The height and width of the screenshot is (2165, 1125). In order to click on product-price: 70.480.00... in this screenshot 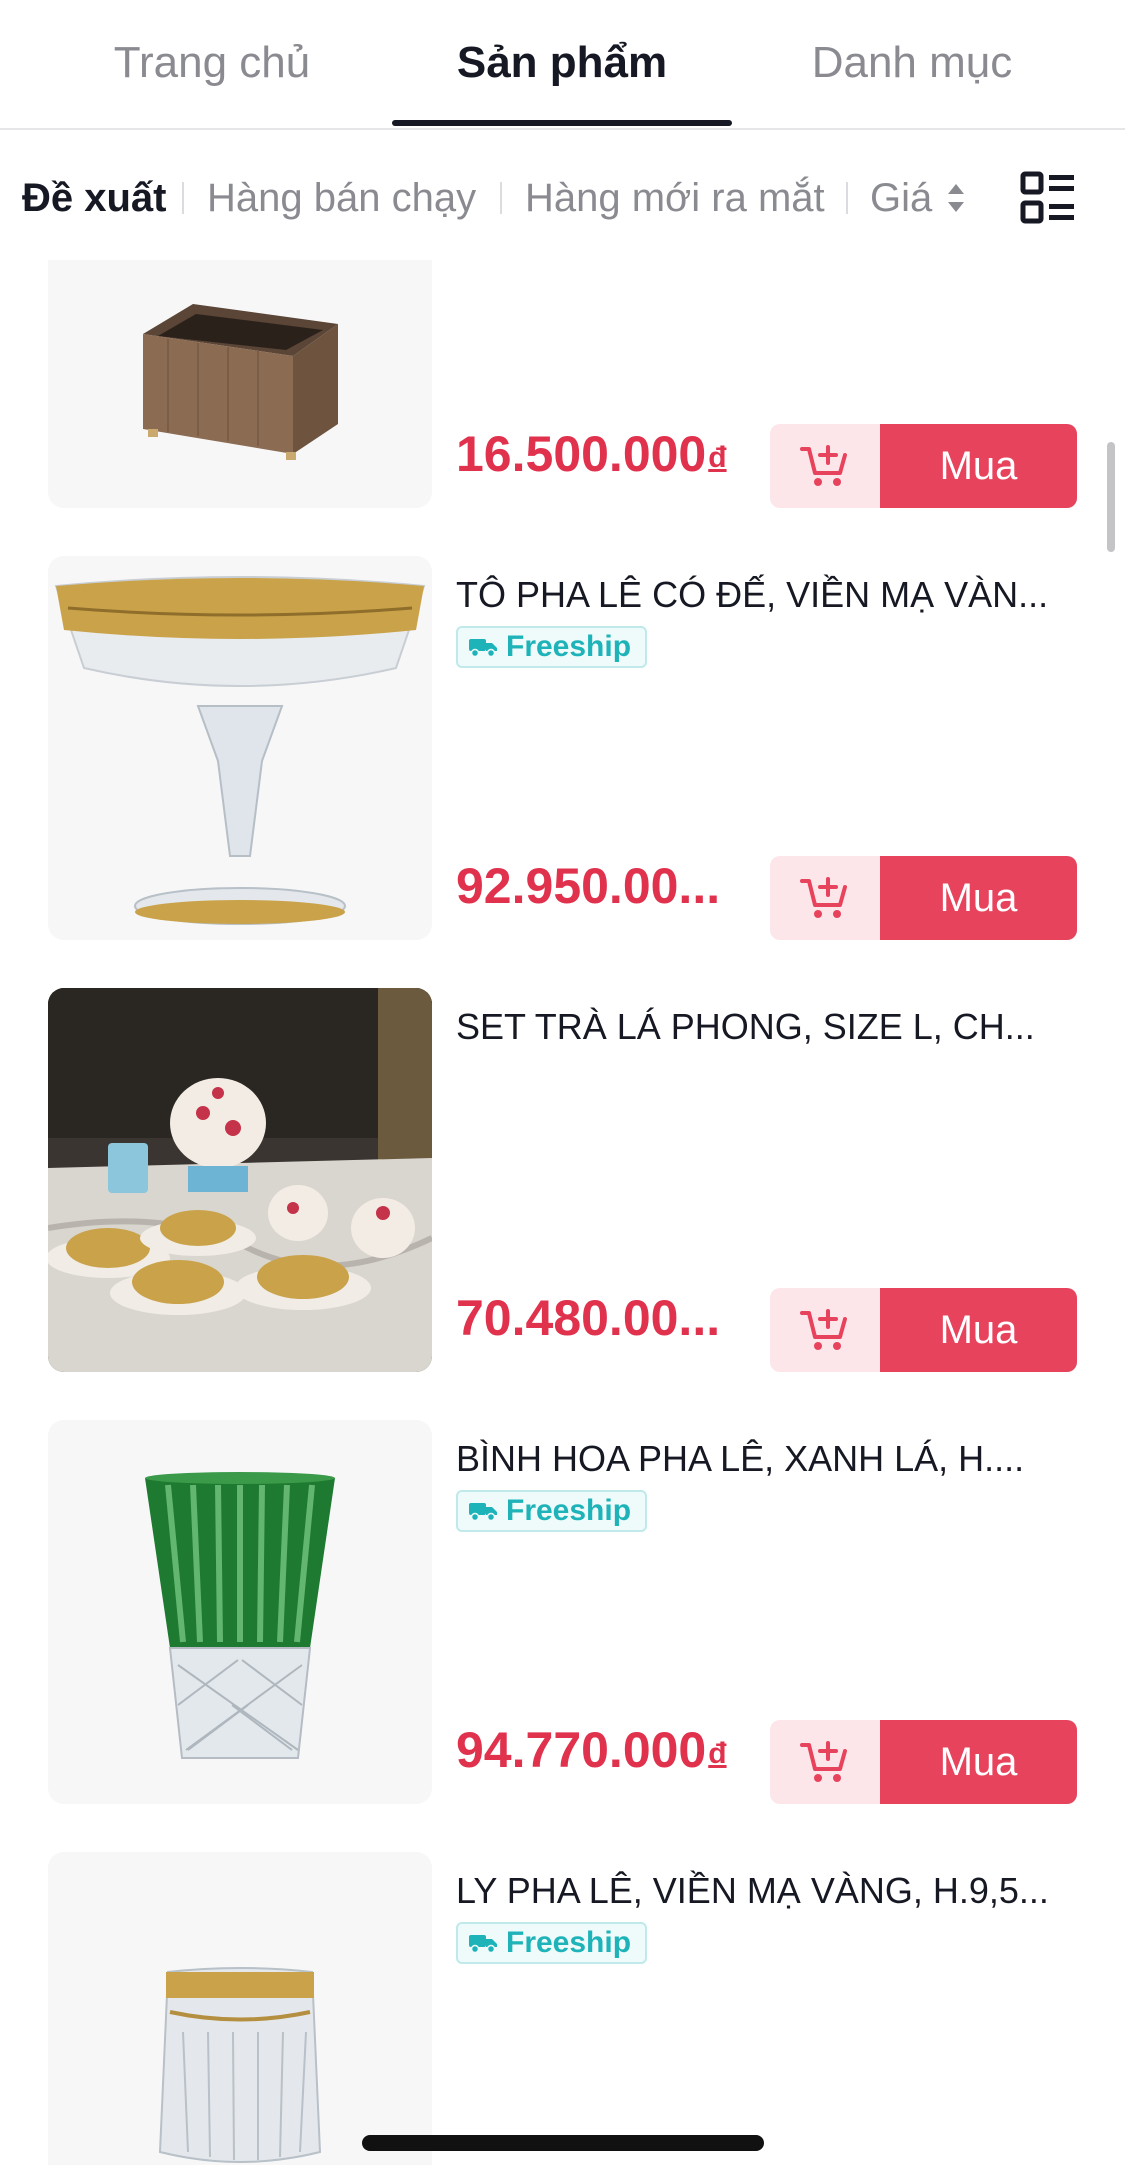, I will do `click(588, 1318)`.